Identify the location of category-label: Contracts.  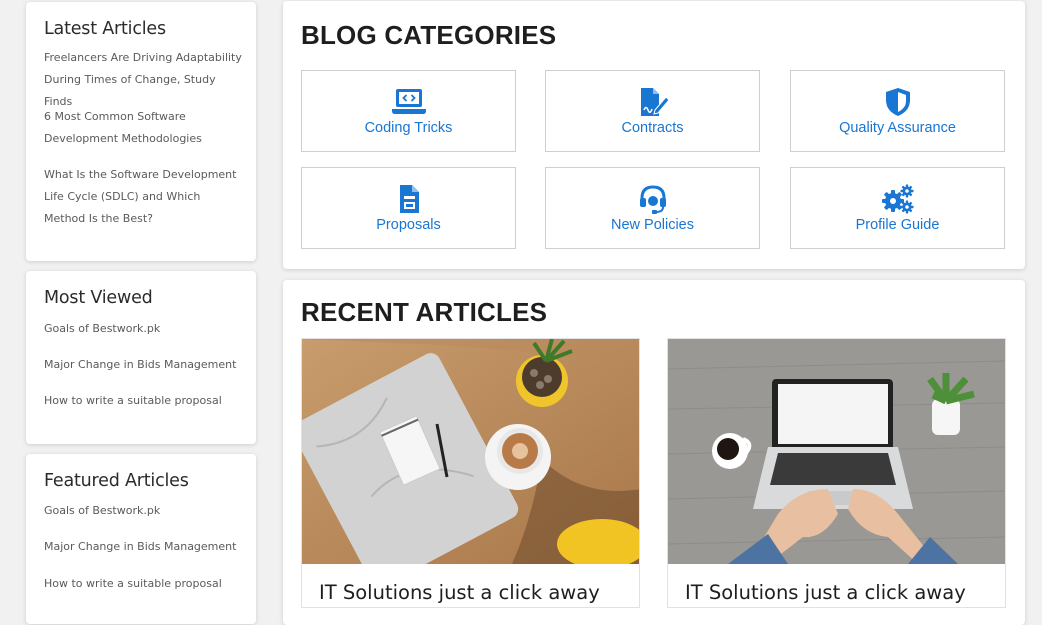
(652, 128).